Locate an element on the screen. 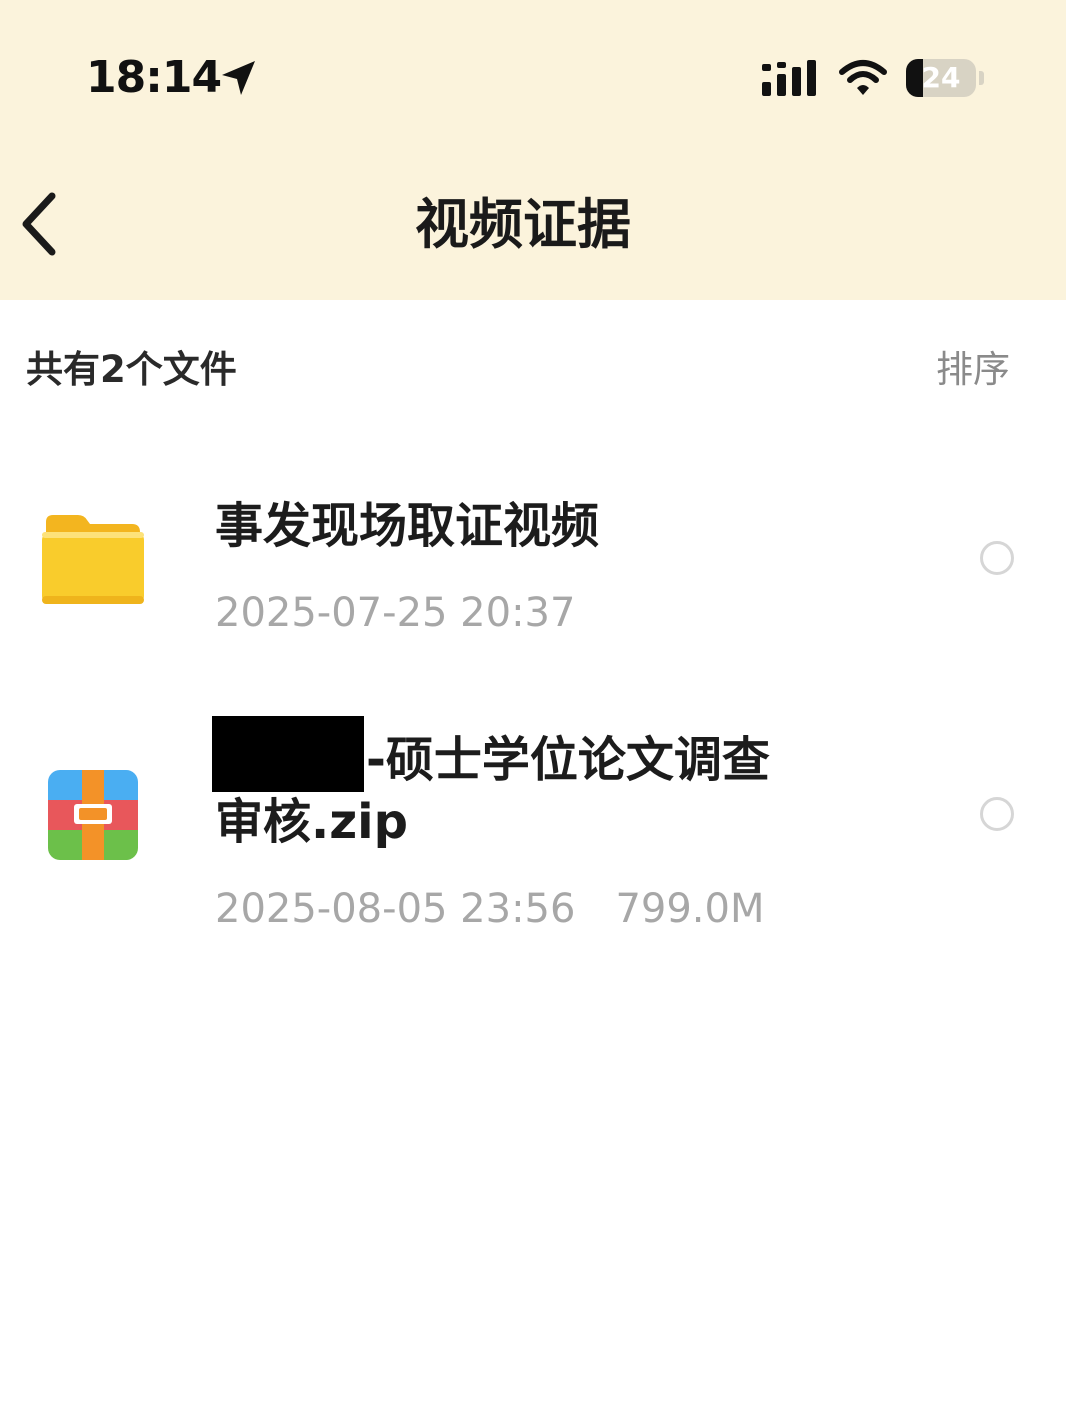 The image size is (1066, 1421). status-time: 18:14 is located at coordinates (154, 77).